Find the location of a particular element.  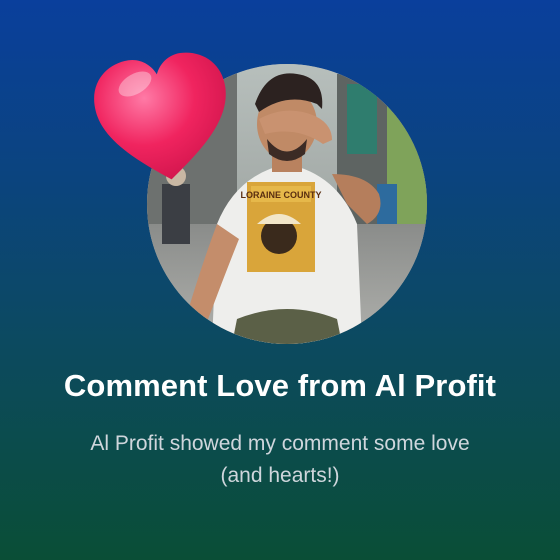

subtitle-line-2: (and hearts!) is located at coordinates (280, 475).